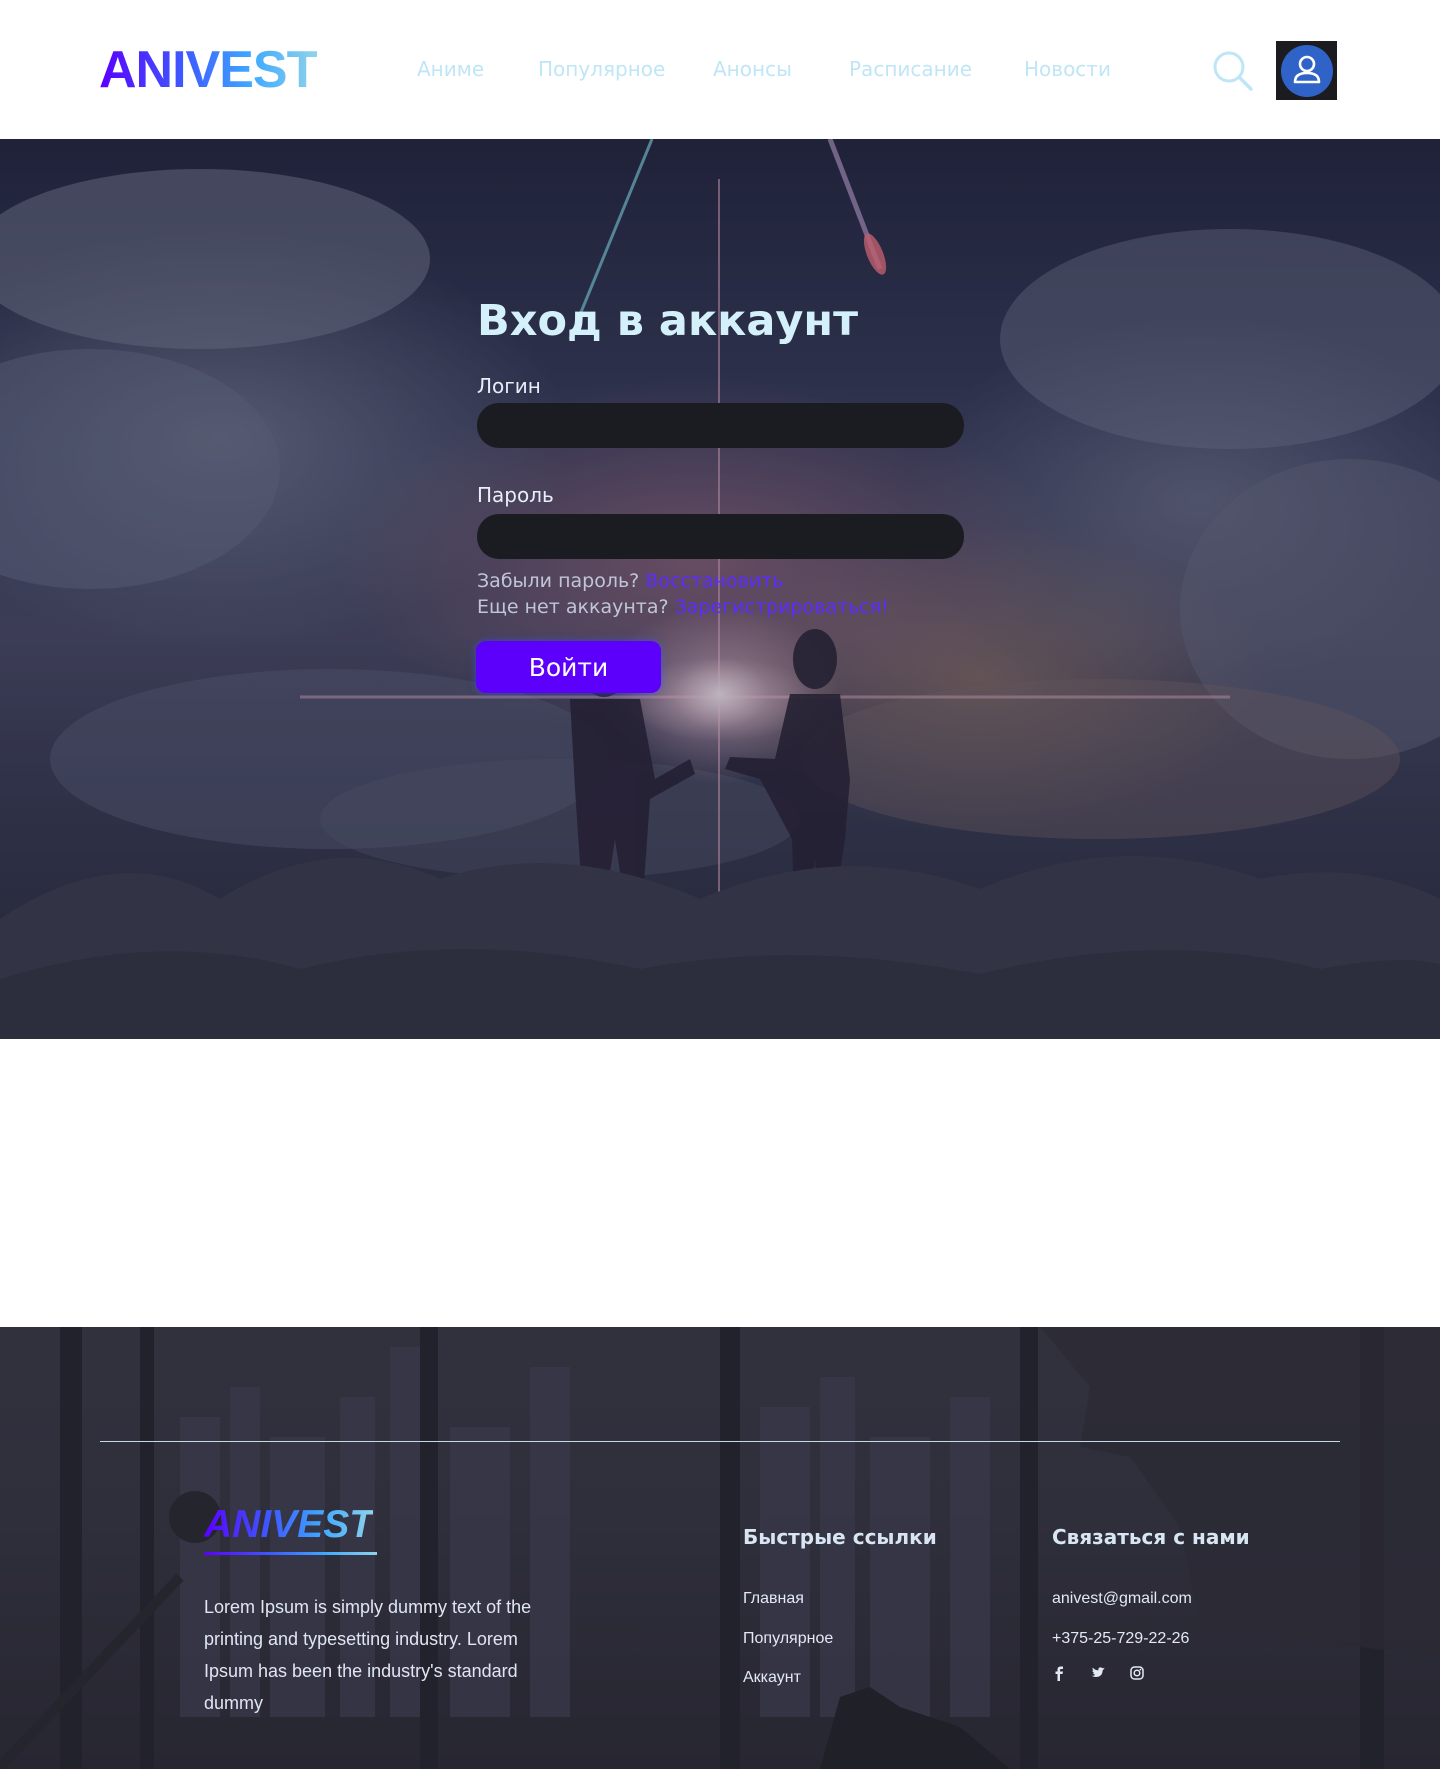 The width and height of the screenshot is (1440, 1769). What do you see at coordinates (515, 495) in the screenshot?
I see `password-label: Пароль` at bounding box center [515, 495].